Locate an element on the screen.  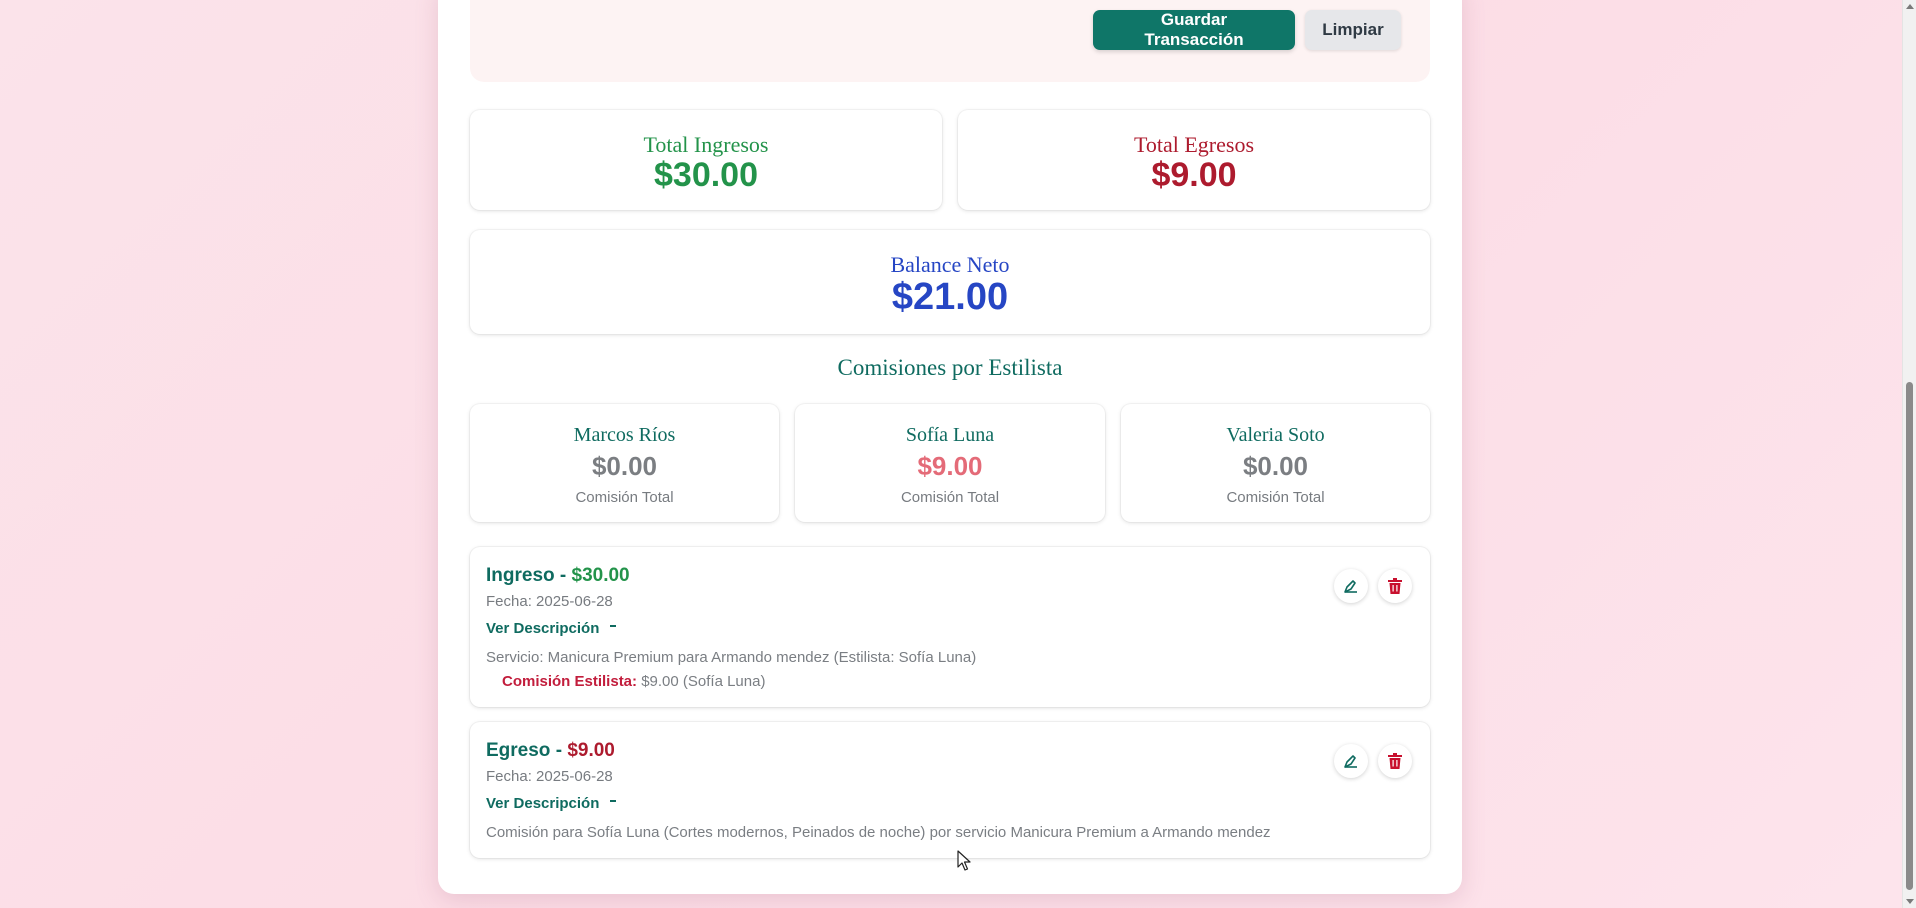
mouse-cursor-icon is located at coordinates (964, 860).